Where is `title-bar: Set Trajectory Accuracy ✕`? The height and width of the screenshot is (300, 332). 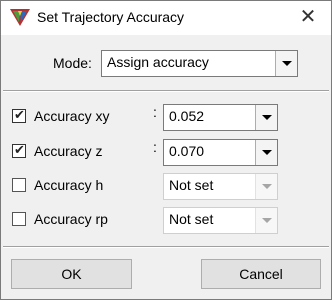
title-bar: Set Trajectory Accuracy ✕ is located at coordinates (166, 18).